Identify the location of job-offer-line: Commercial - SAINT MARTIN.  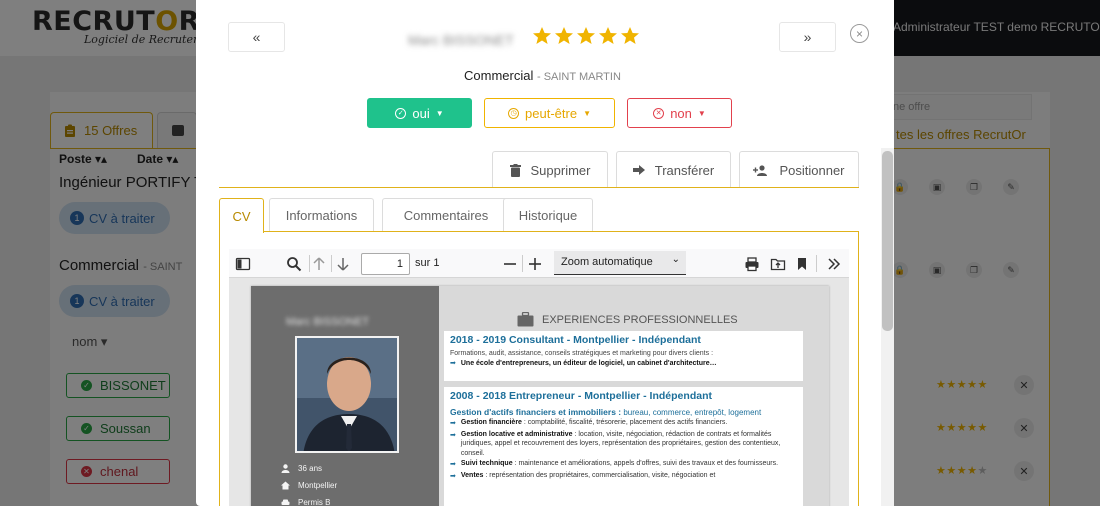
(542, 75).